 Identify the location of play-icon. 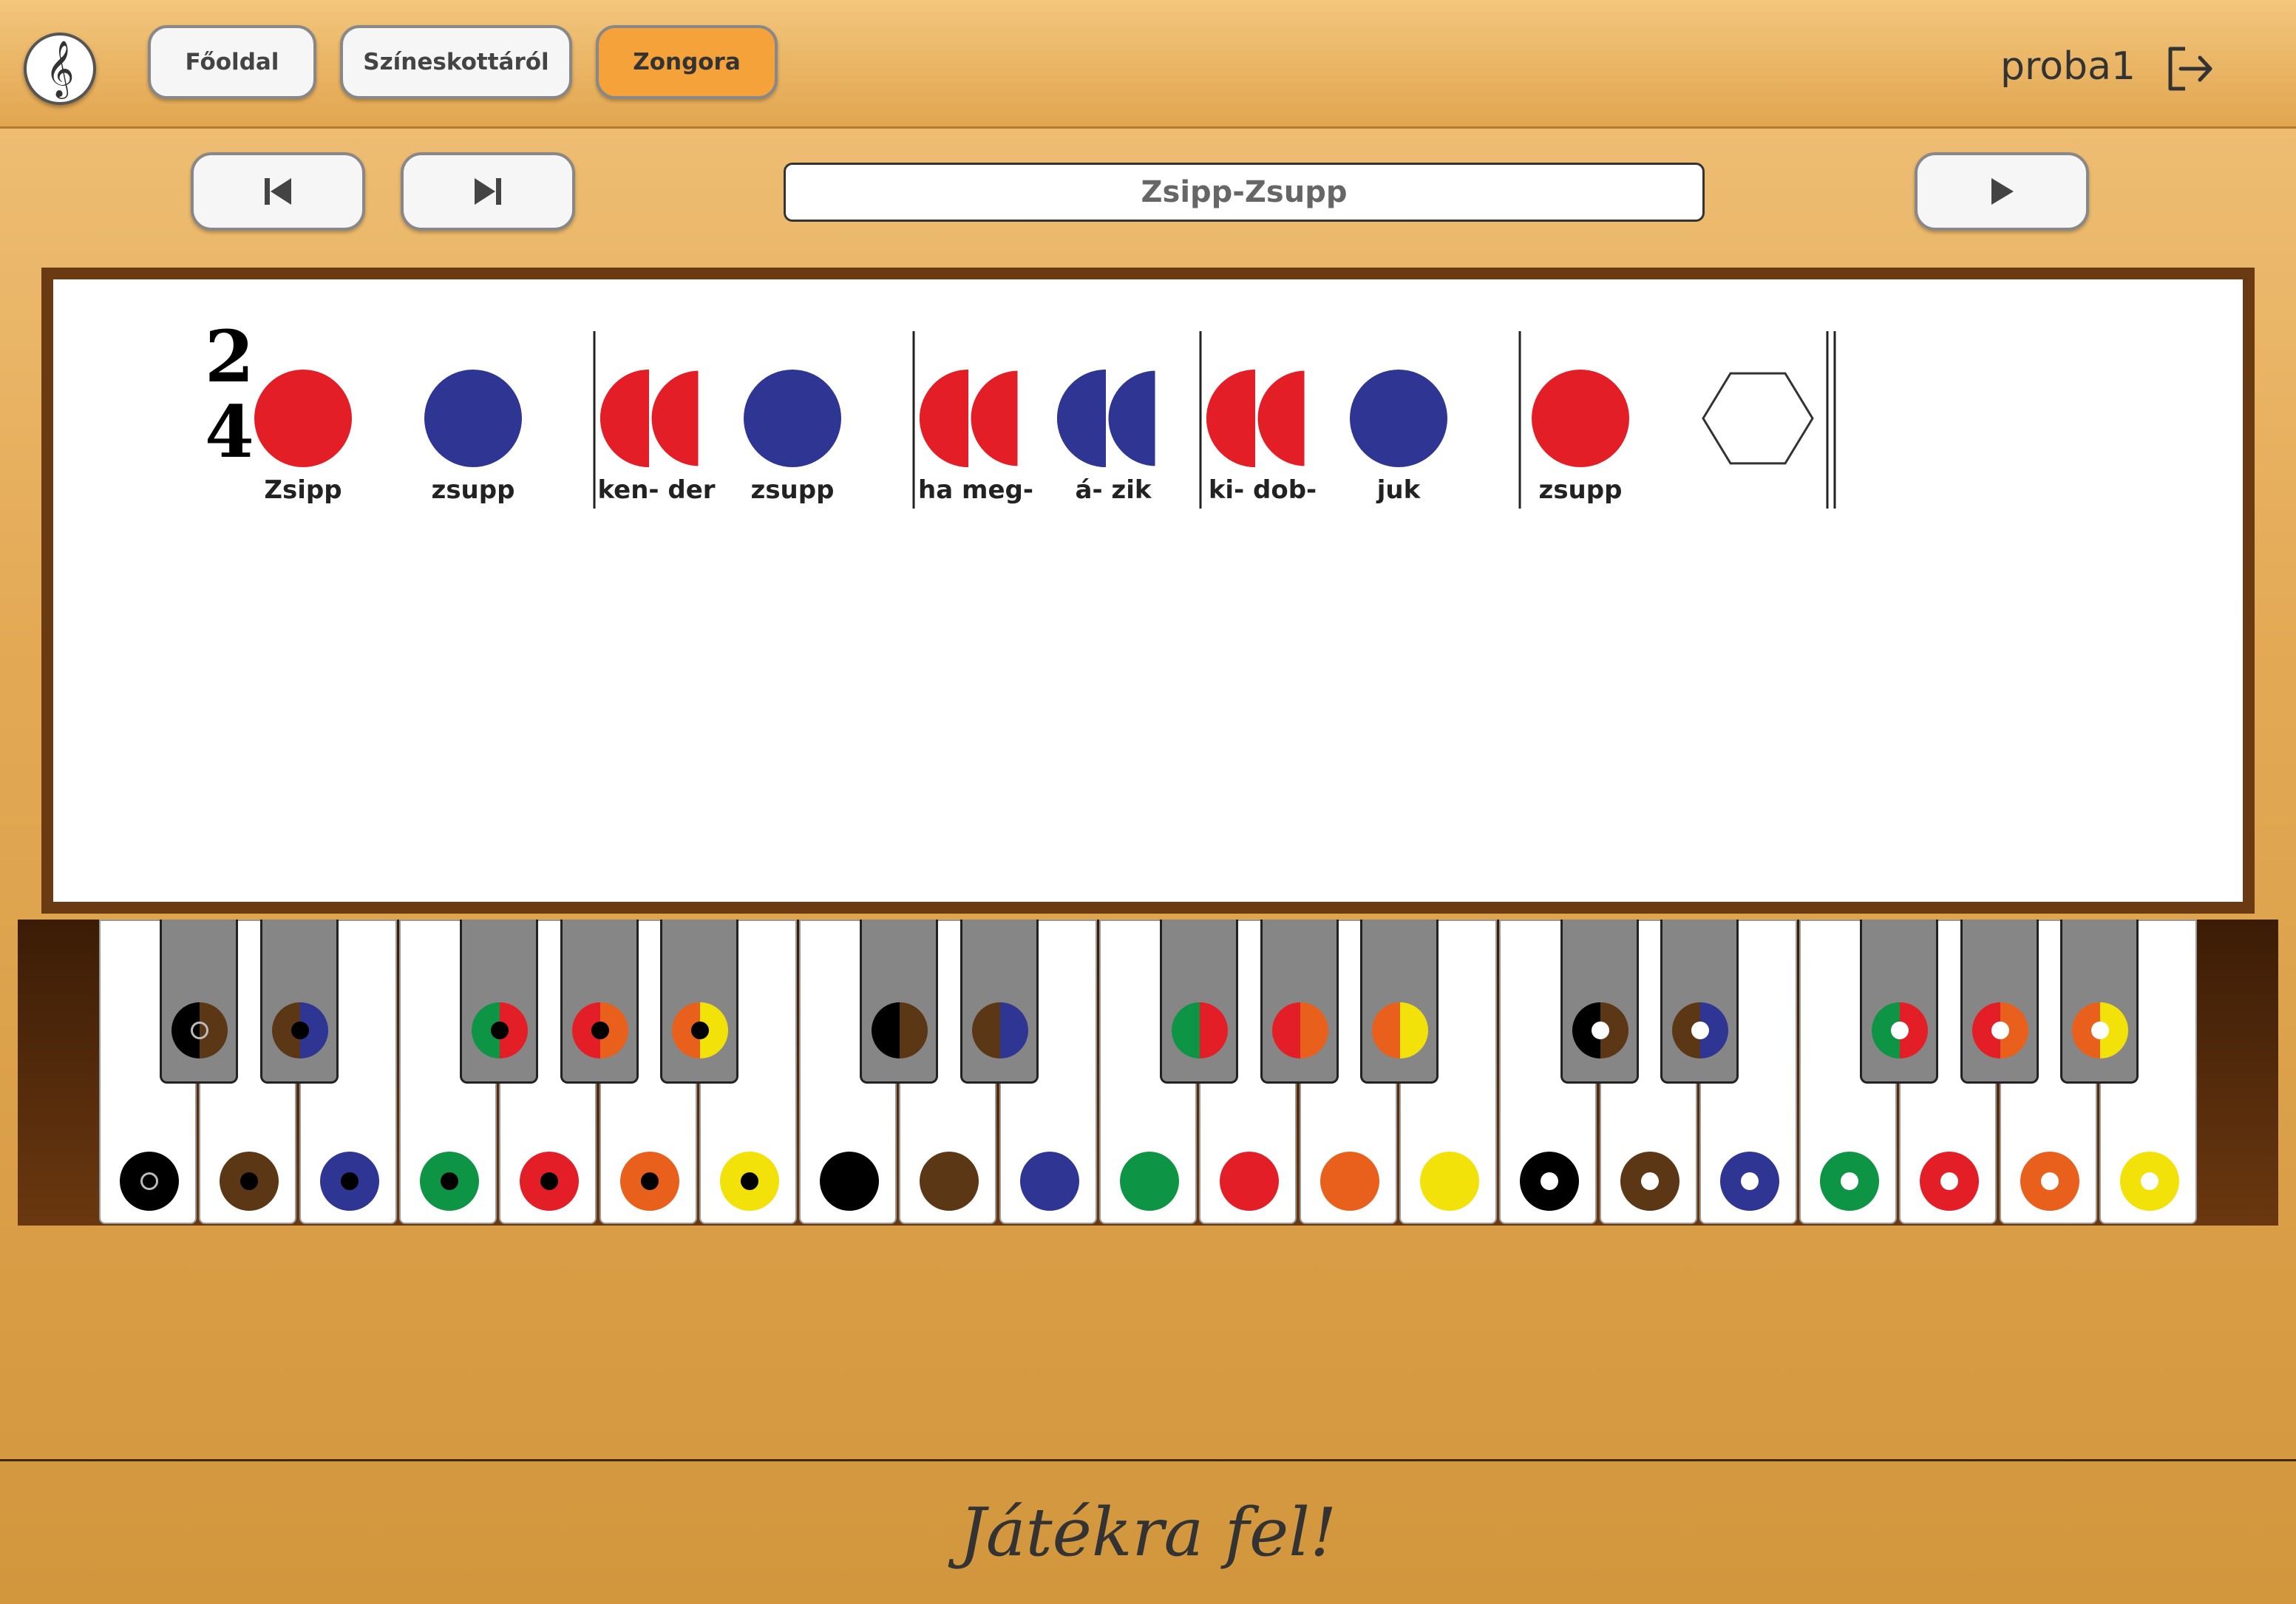
(2002, 191).